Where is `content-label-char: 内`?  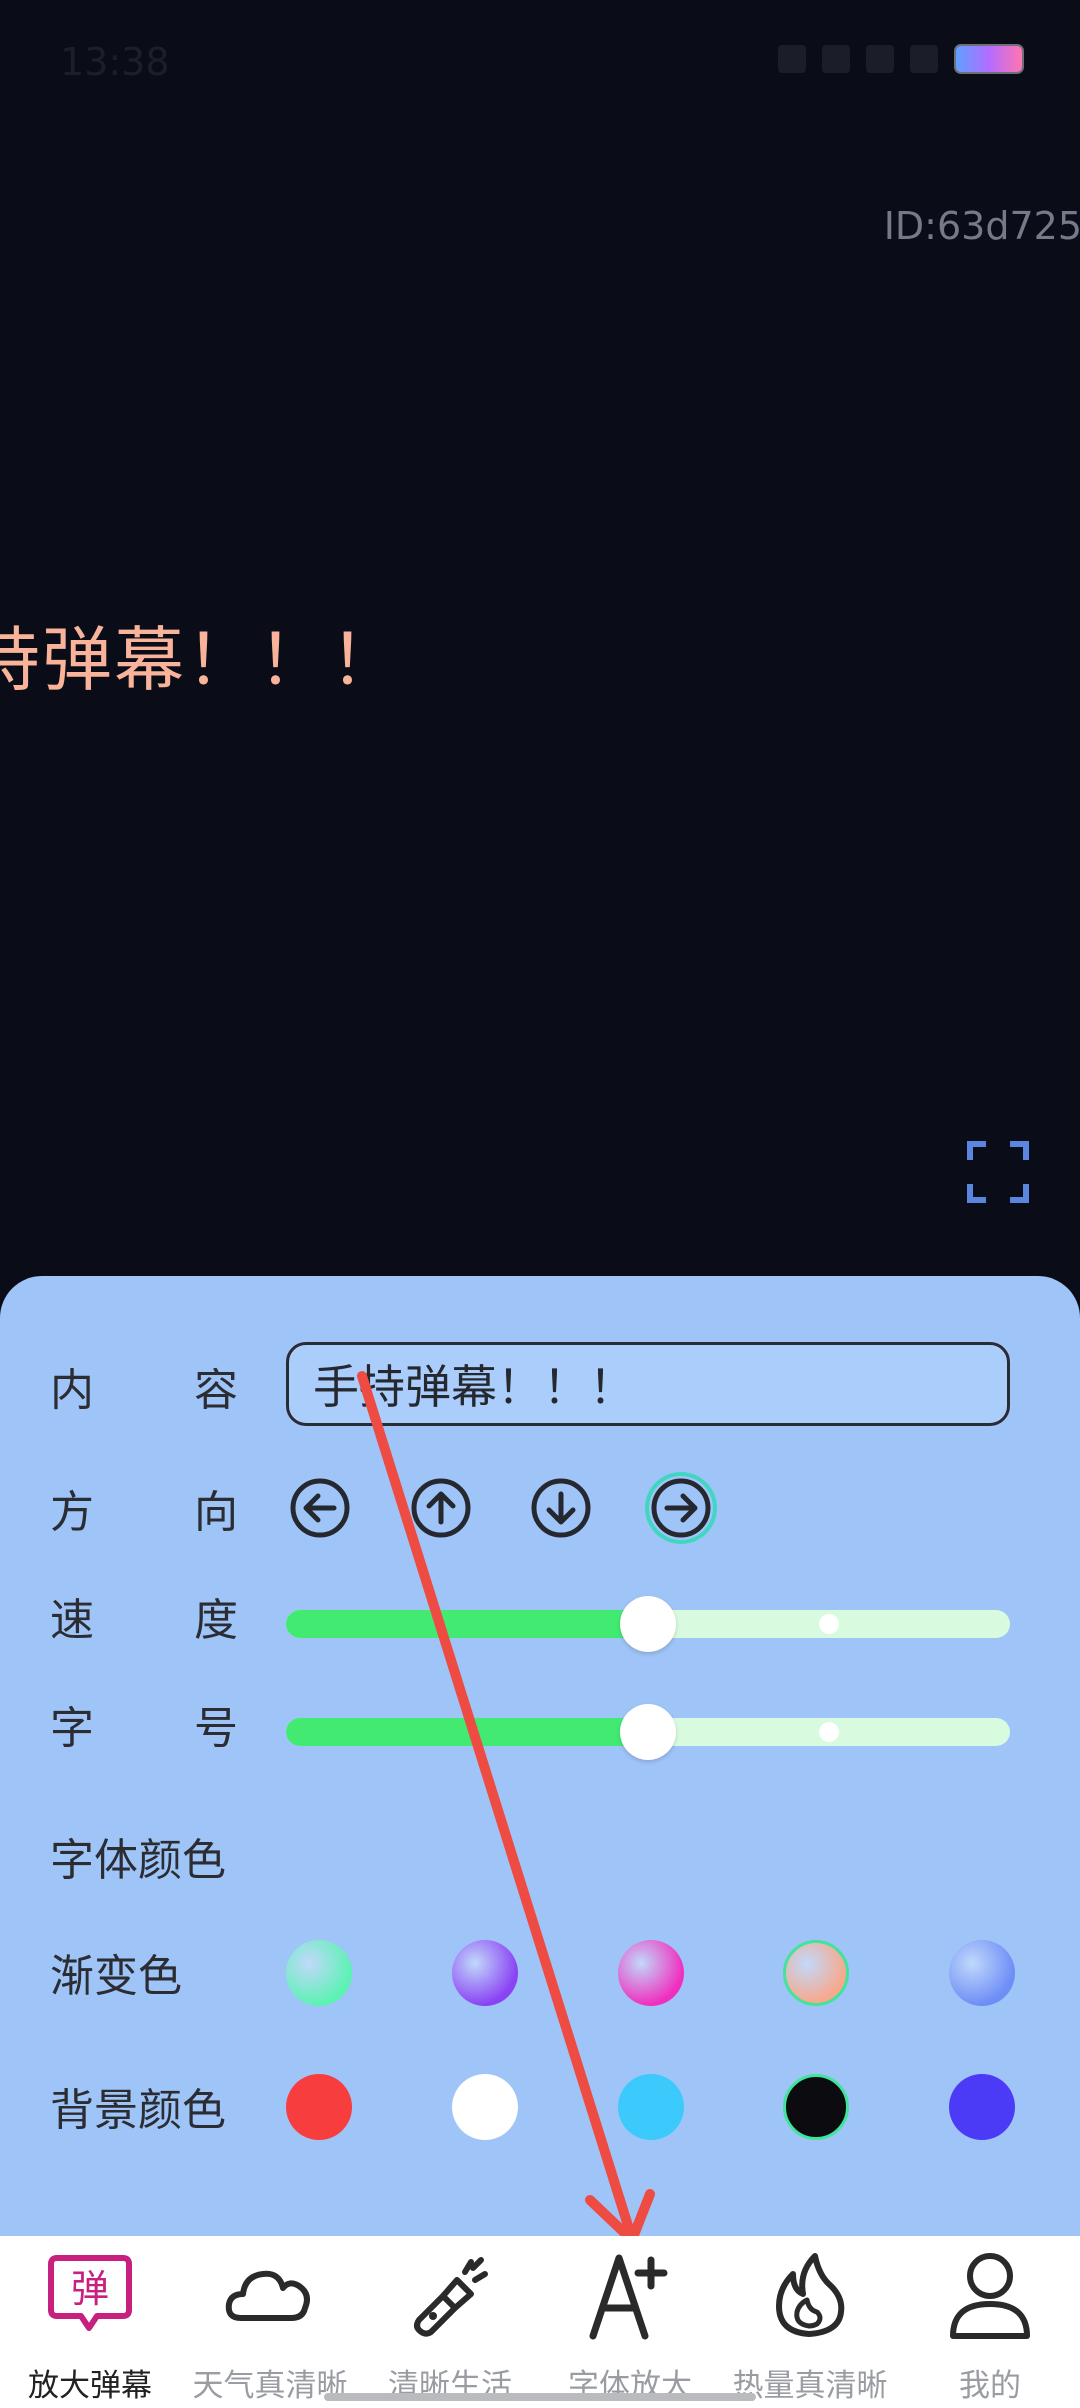
content-label-char: 内 is located at coordinates (72, 1390).